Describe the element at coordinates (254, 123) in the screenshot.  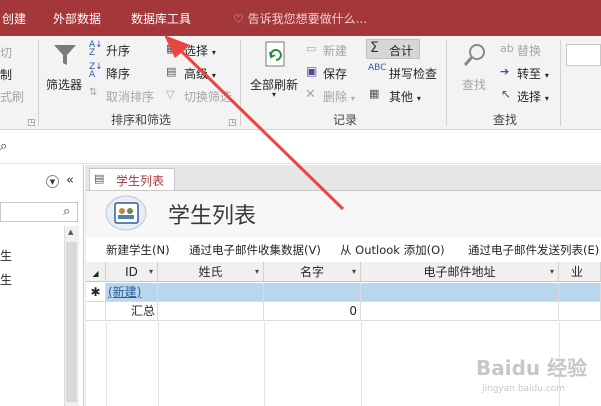
I see `annotation-arrow` at that location.